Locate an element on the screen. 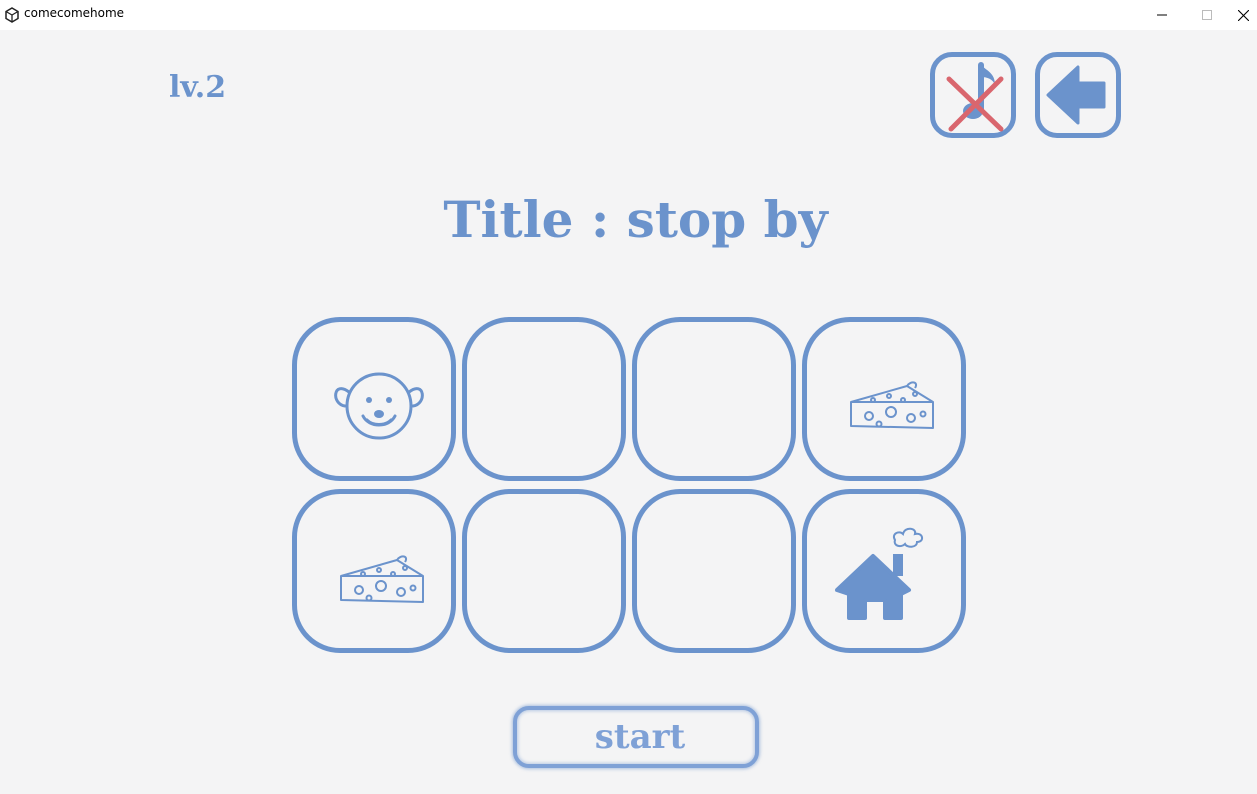 Image resolution: width=1257 pixels, height=794 pixels. minimize-button is located at coordinates (1161, 15).